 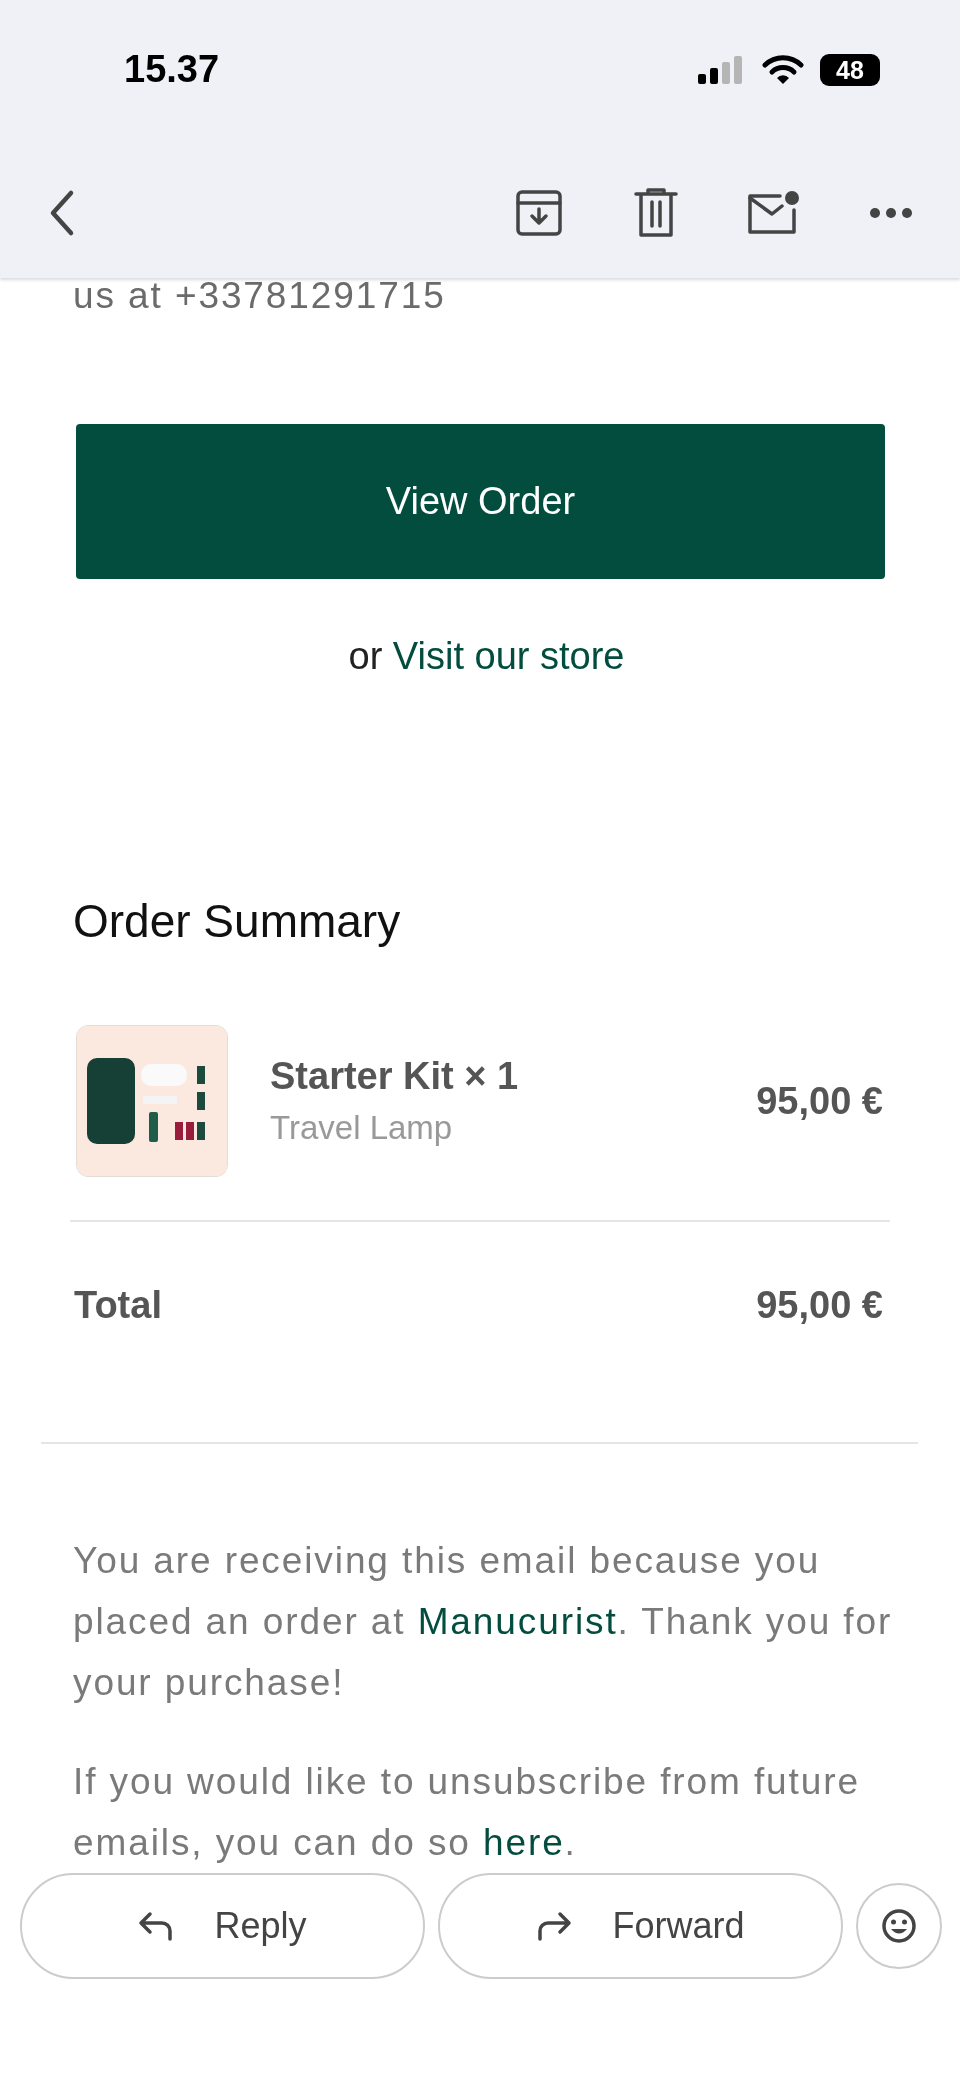 What do you see at coordinates (640, 1926) in the screenshot?
I see `forward-button: Forward` at bounding box center [640, 1926].